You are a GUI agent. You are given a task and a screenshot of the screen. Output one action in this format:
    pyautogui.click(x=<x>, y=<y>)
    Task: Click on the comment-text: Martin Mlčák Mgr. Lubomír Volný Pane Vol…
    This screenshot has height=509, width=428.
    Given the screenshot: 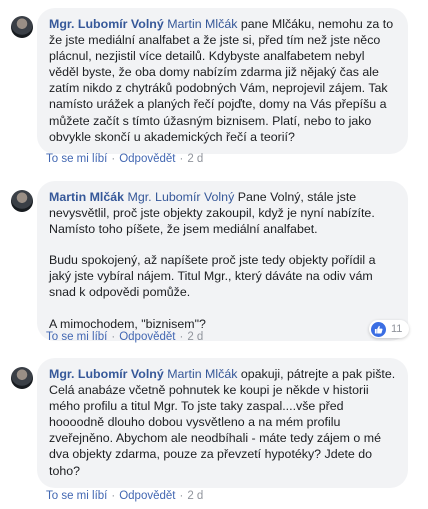 What is the action you would take?
    pyautogui.click(x=222, y=213)
    